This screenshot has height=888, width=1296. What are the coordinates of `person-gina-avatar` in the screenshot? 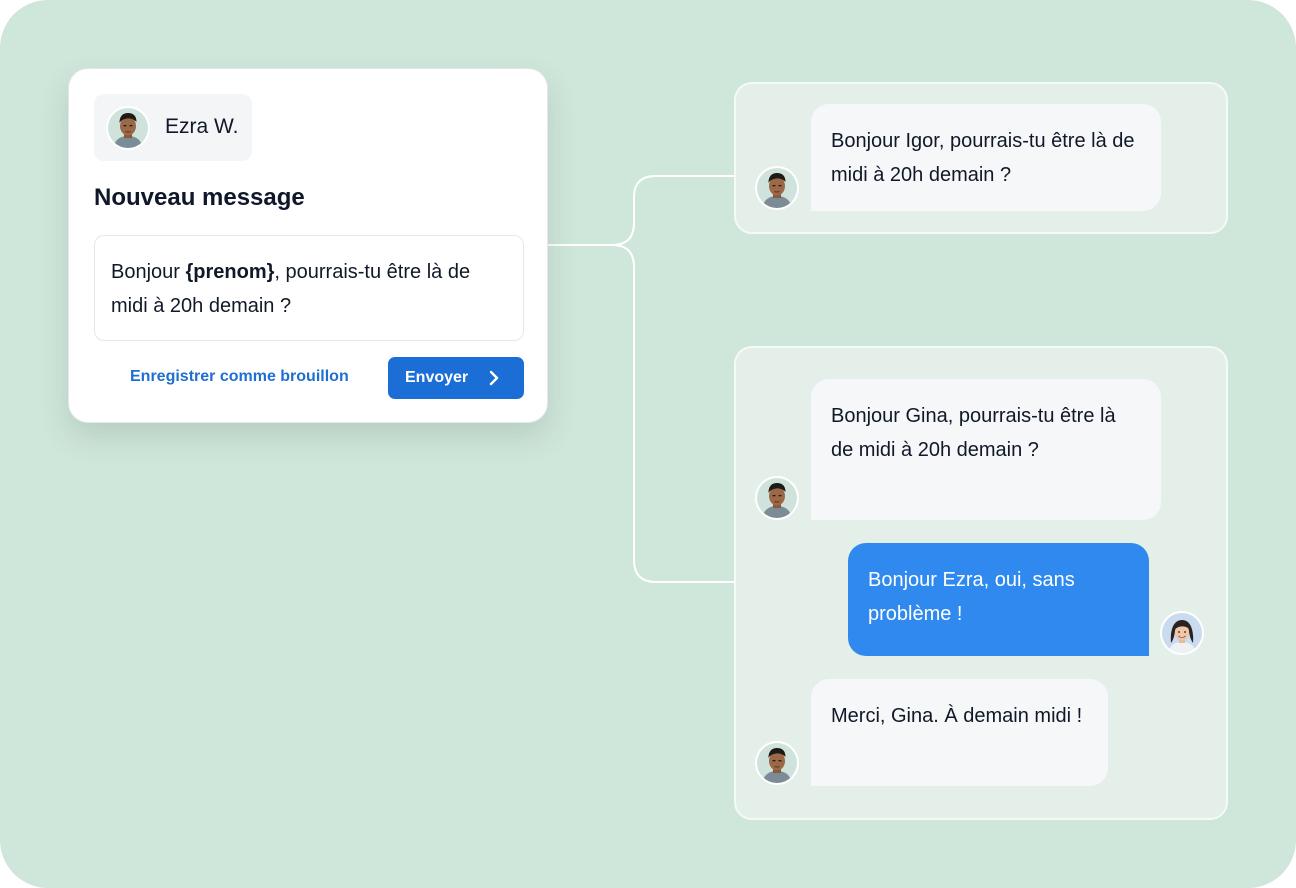 It's located at (1182, 633).